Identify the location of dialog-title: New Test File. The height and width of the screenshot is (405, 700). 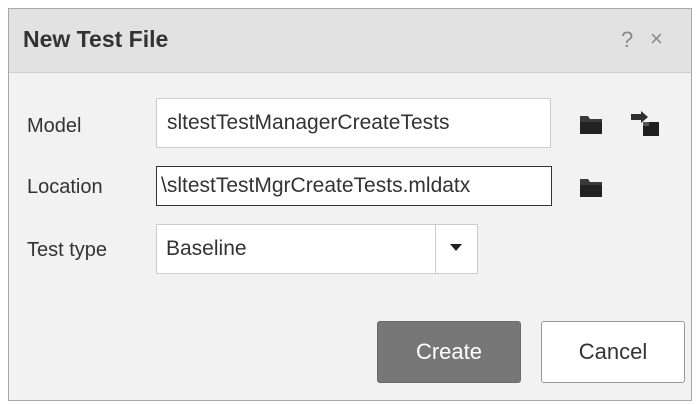
(96, 39).